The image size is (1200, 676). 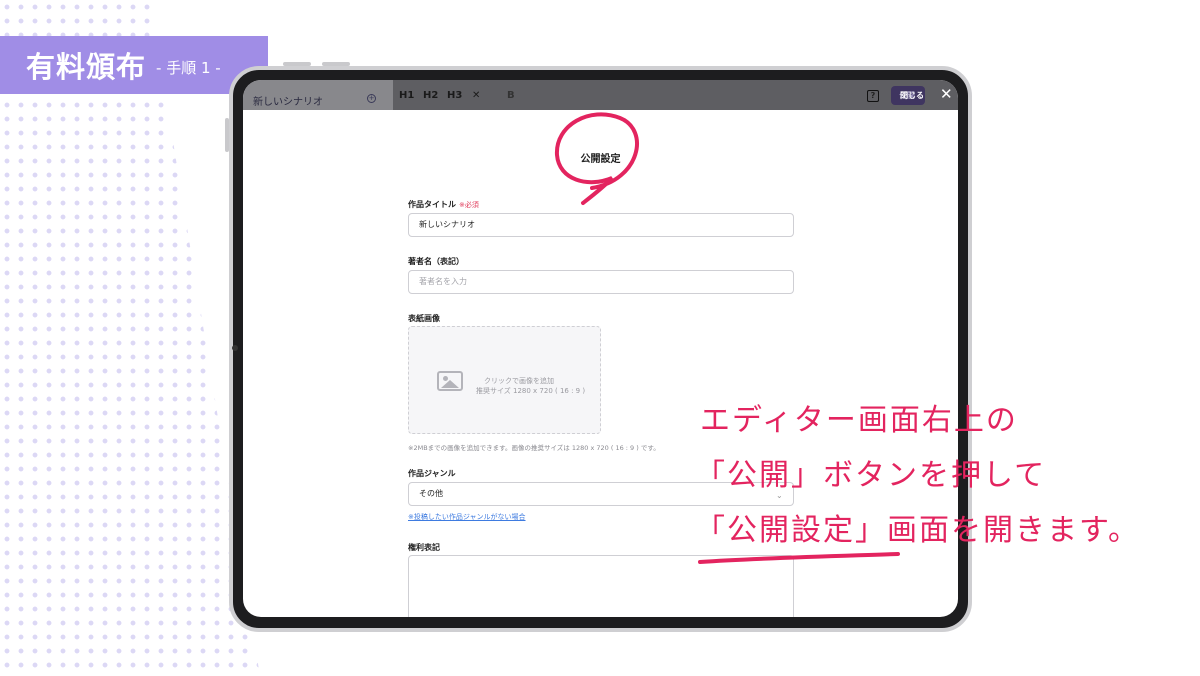 I want to click on annotation-line-2: 「公開」ボタンを押して, so click(x=871, y=475).